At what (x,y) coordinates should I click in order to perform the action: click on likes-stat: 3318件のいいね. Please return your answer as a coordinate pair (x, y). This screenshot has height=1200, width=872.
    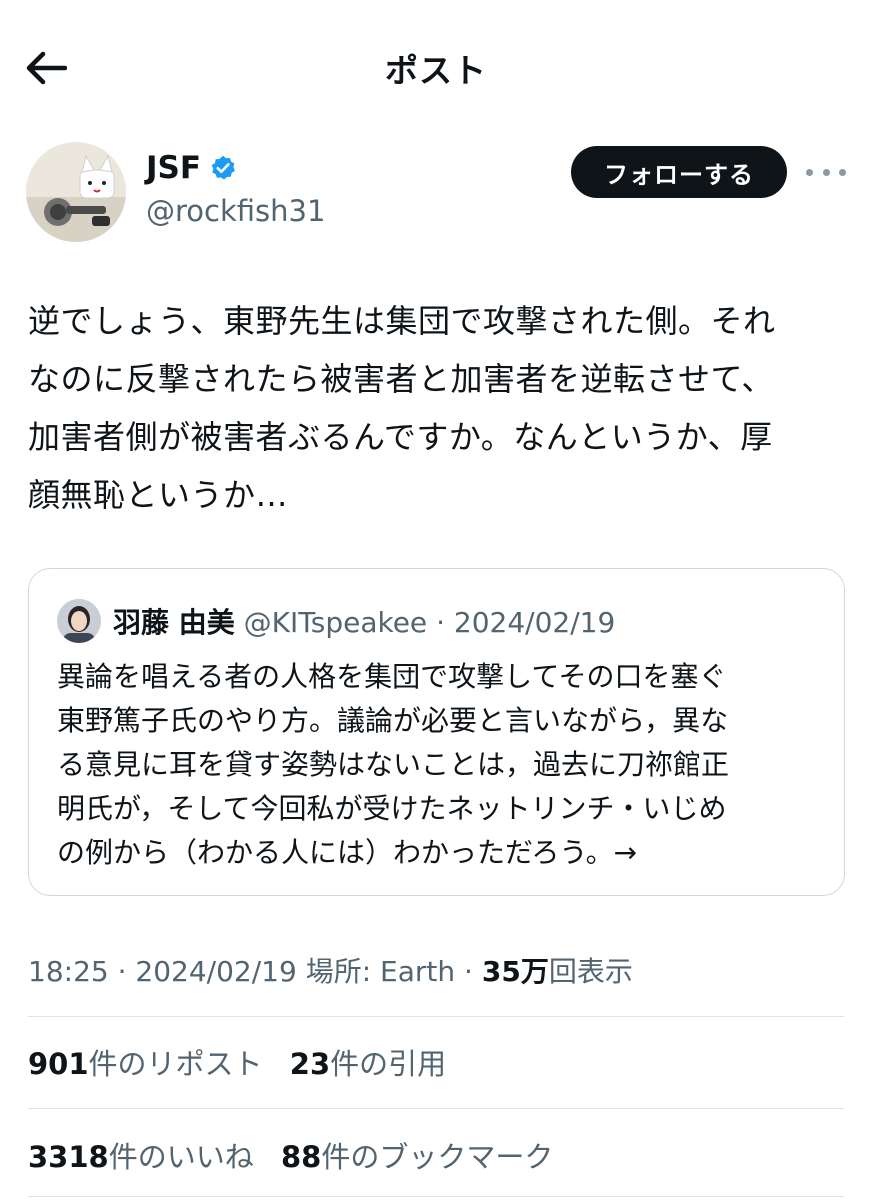
    Looking at the image, I should click on (141, 1157).